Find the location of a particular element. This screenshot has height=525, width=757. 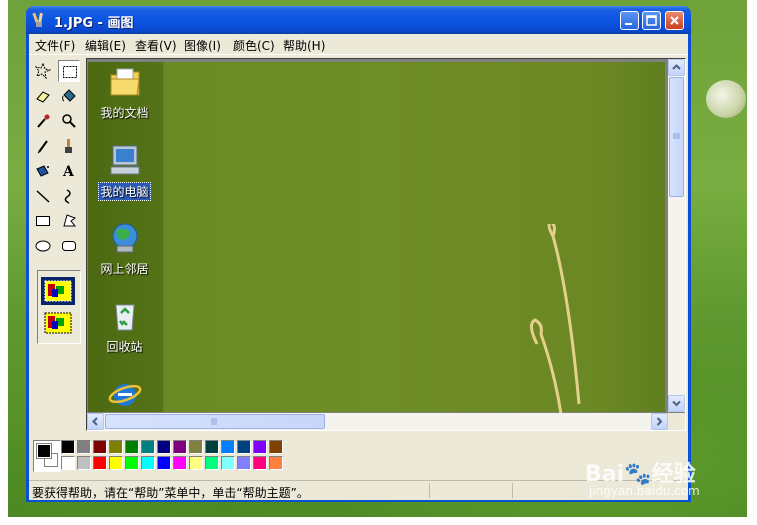

maximize-button is located at coordinates (651, 20).